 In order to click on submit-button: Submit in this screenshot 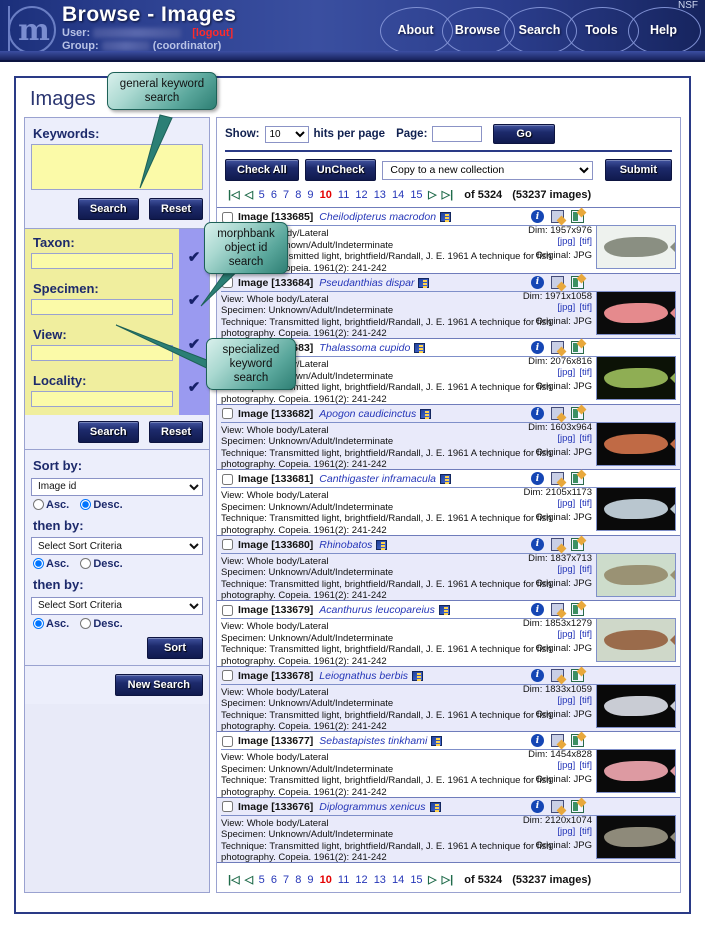, I will do `click(638, 170)`.